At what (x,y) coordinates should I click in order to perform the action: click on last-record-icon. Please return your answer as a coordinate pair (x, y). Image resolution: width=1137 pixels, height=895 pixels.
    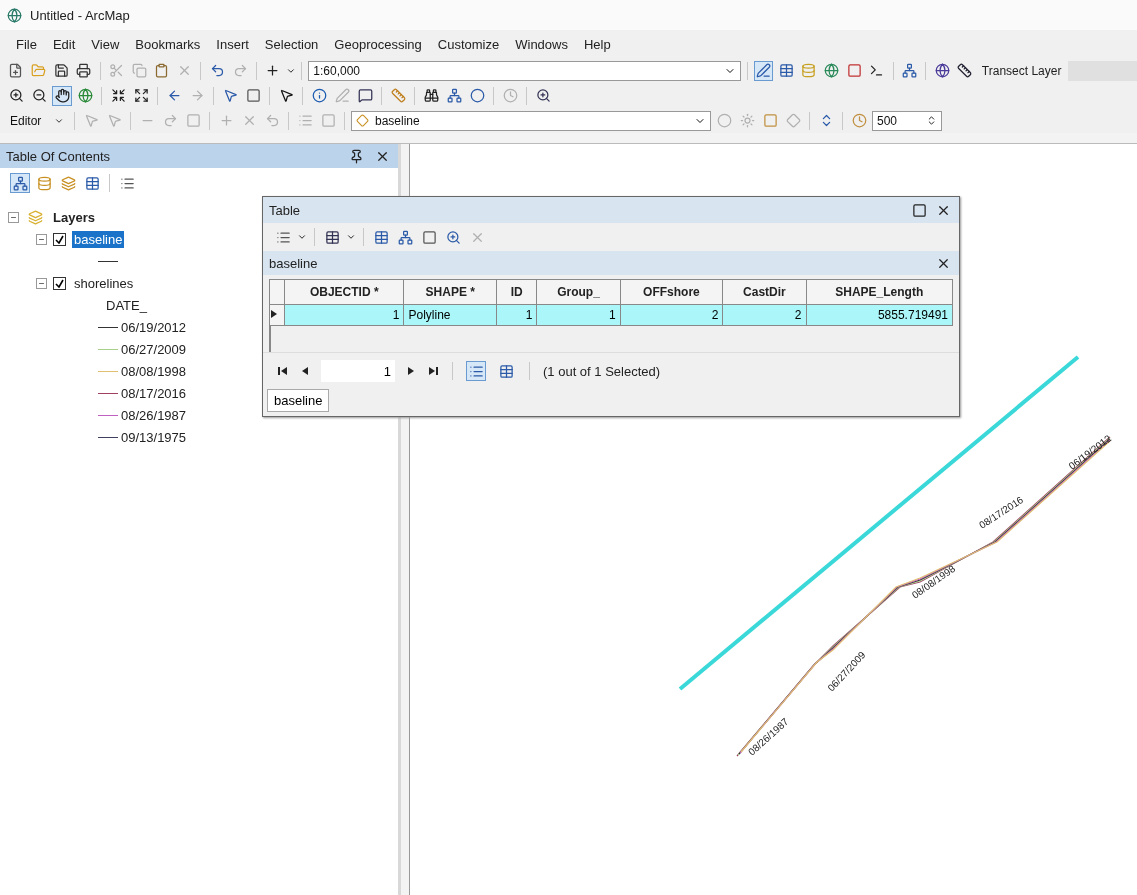
    Looking at the image, I should click on (433, 371).